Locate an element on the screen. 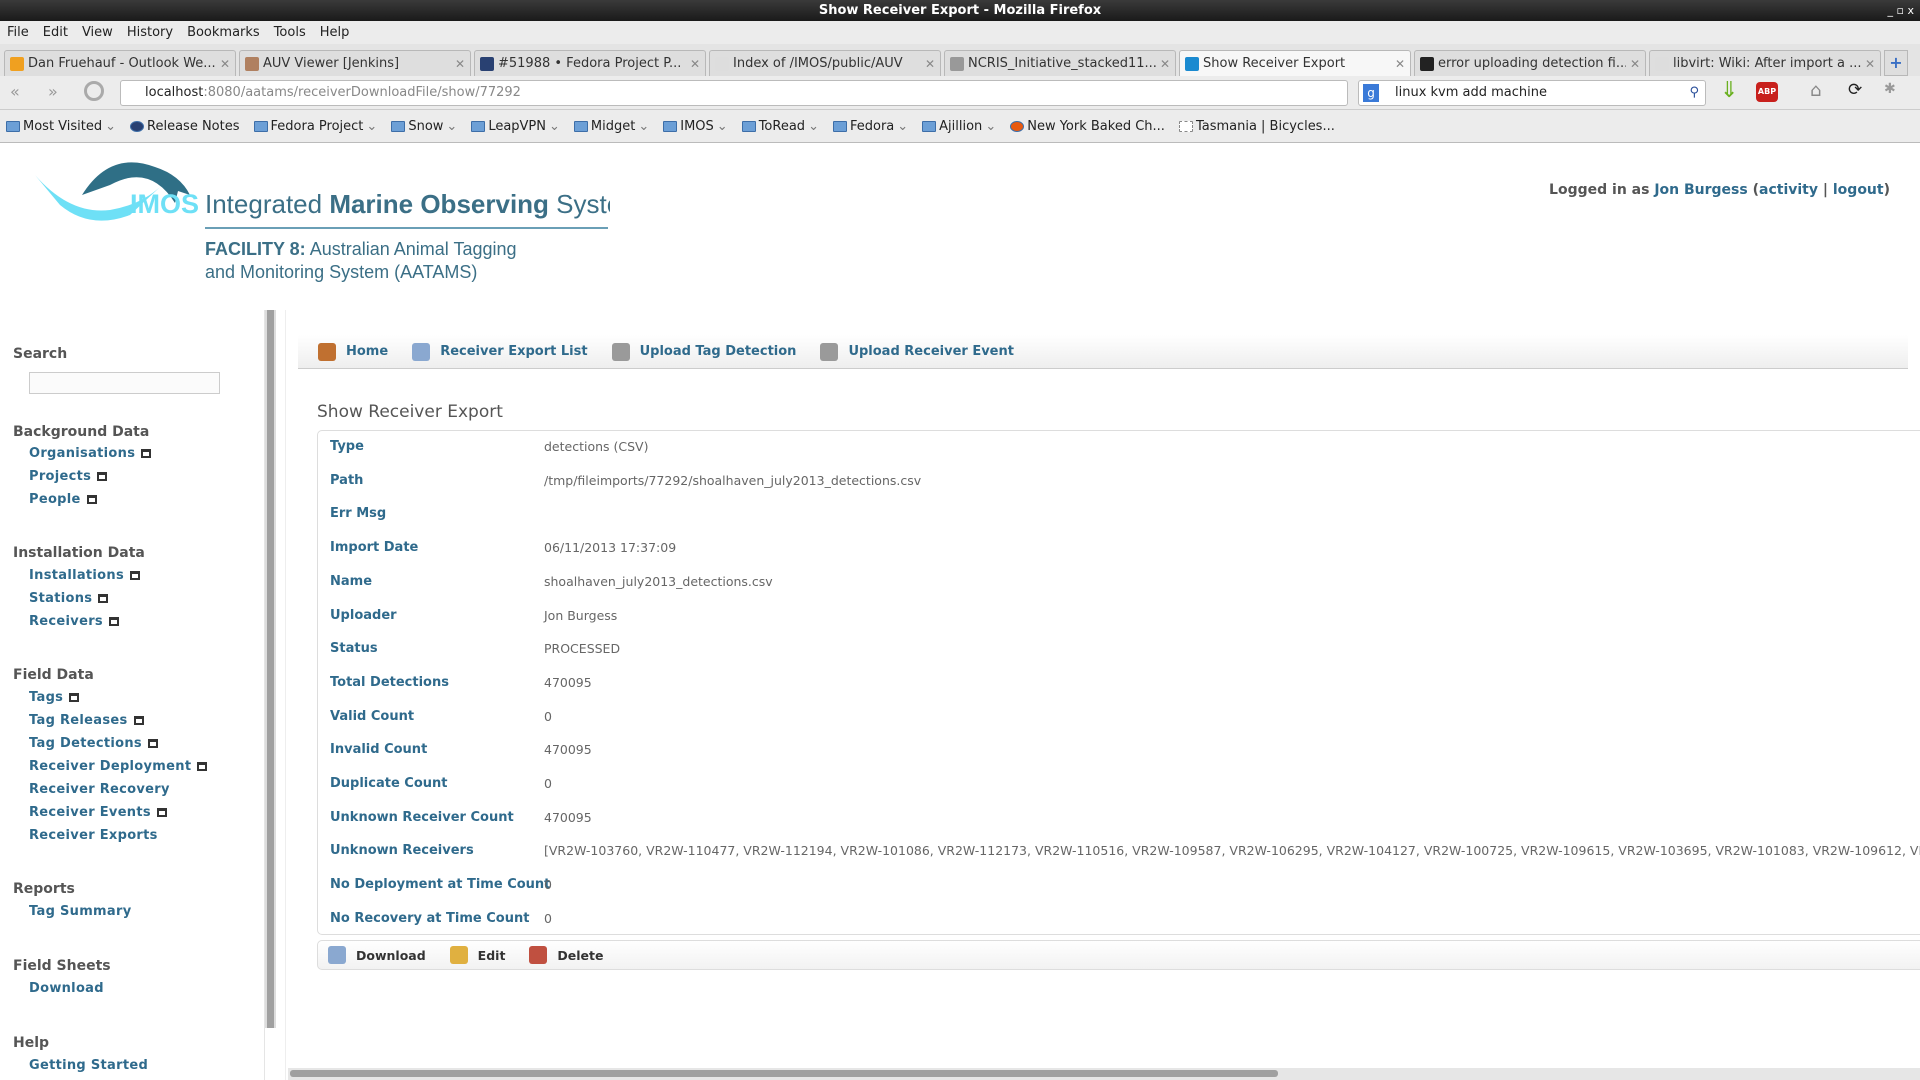 Image resolution: width=1920 pixels, height=1080 pixels. sidebar-item-receiver-recovery: Receiver Recovery is located at coordinates (99, 789).